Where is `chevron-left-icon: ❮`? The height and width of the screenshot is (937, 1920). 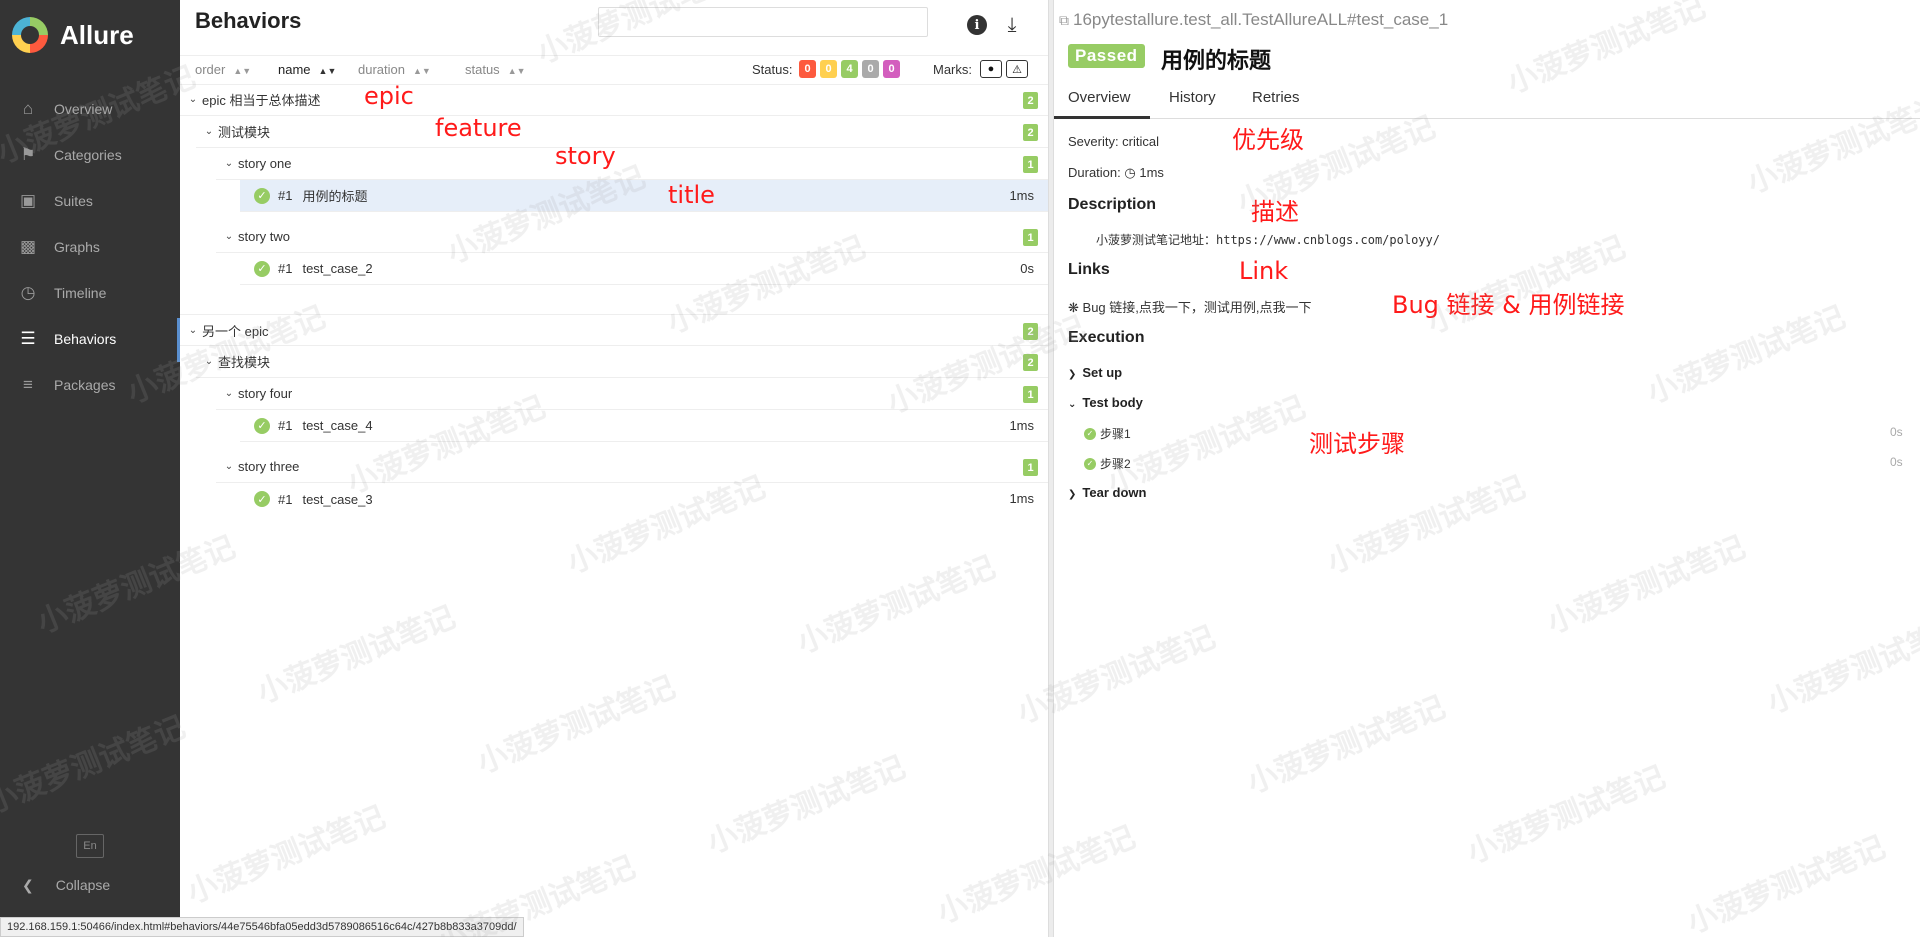
chevron-left-icon: ❮ is located at coordinates (28, 884).